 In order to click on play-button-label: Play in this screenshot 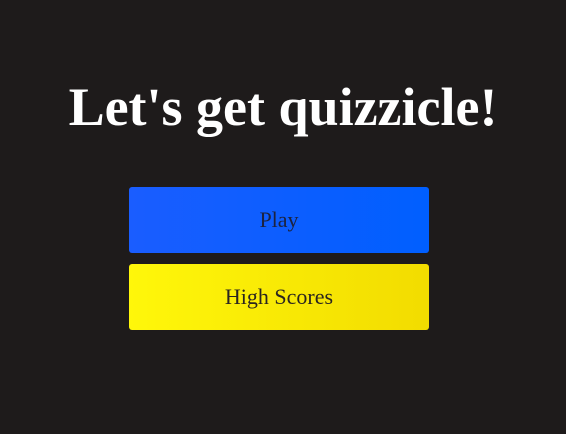, I will do `click(279, 219)`.